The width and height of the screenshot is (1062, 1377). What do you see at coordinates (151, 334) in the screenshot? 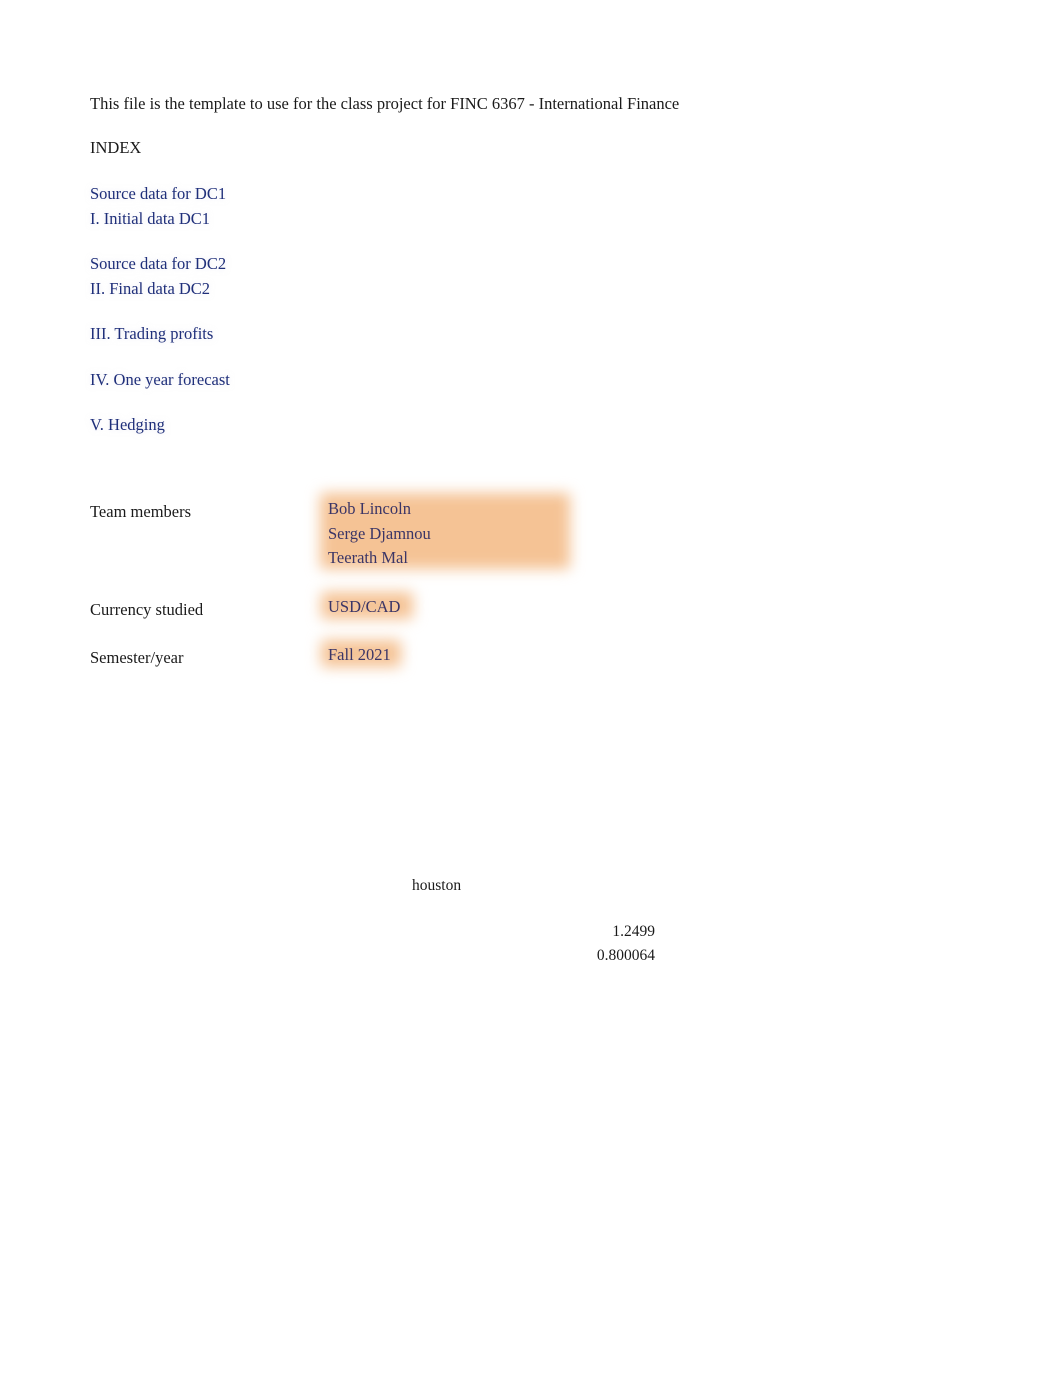
I see `index-link-trading-profits: III. Trading profits` at bounding box center [151, 334].